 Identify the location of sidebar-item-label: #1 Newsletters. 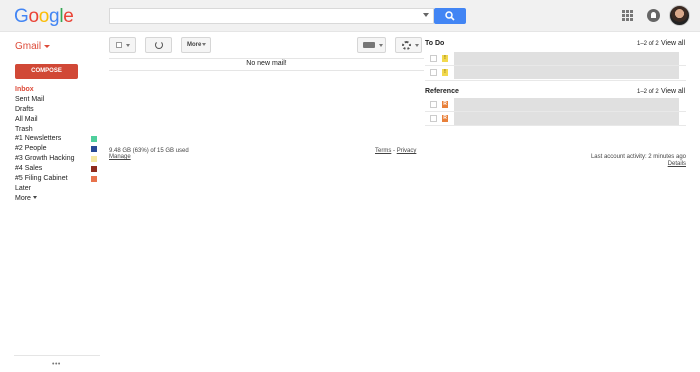
(38, 139).